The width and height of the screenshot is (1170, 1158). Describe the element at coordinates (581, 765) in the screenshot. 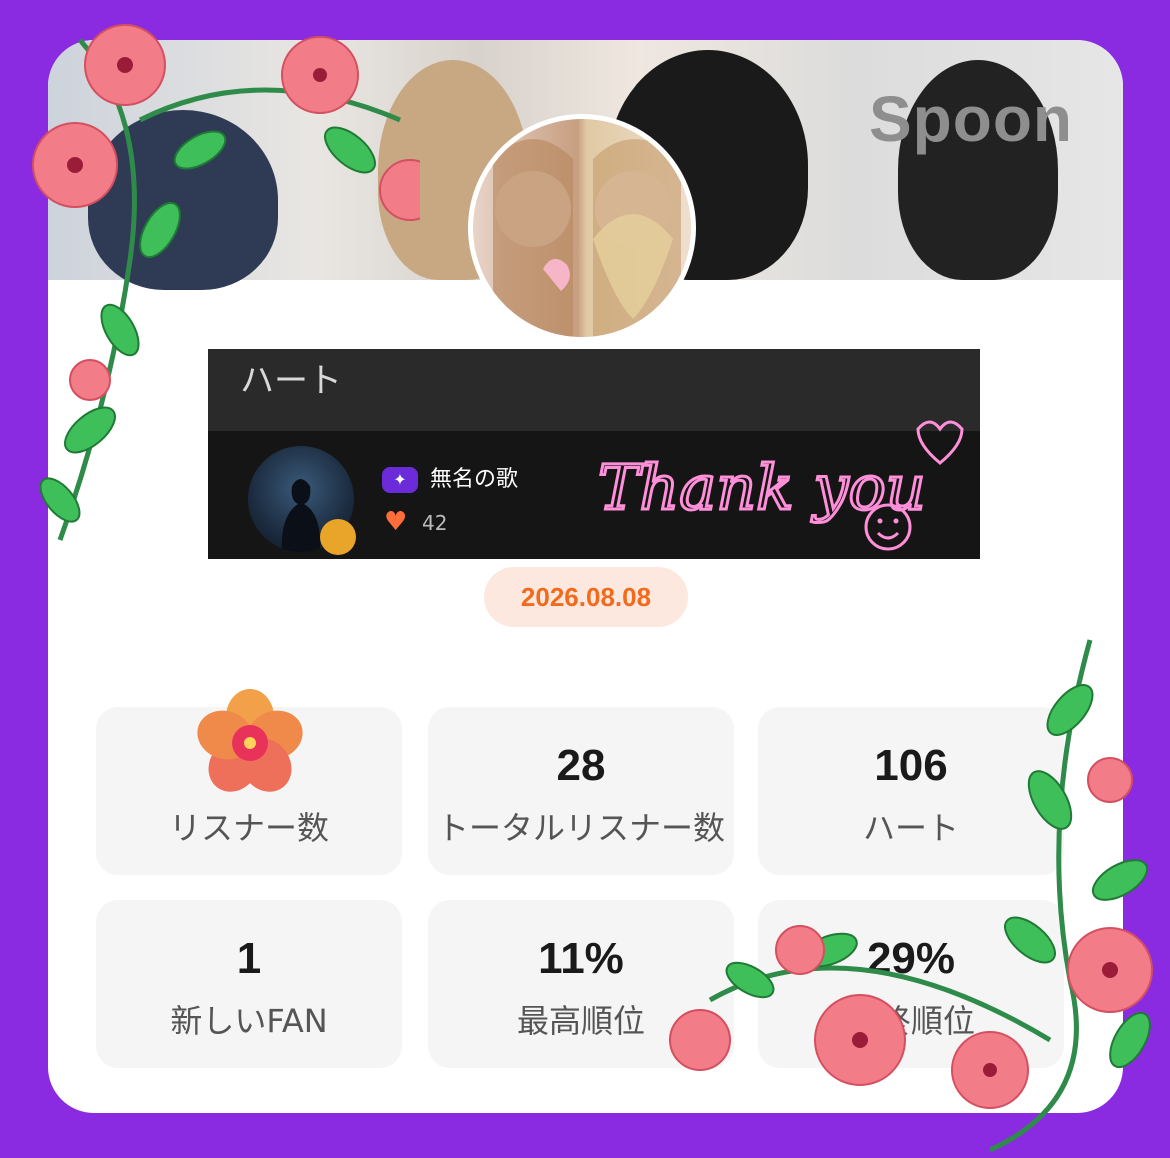

I see `stat-value: 28` at that location.